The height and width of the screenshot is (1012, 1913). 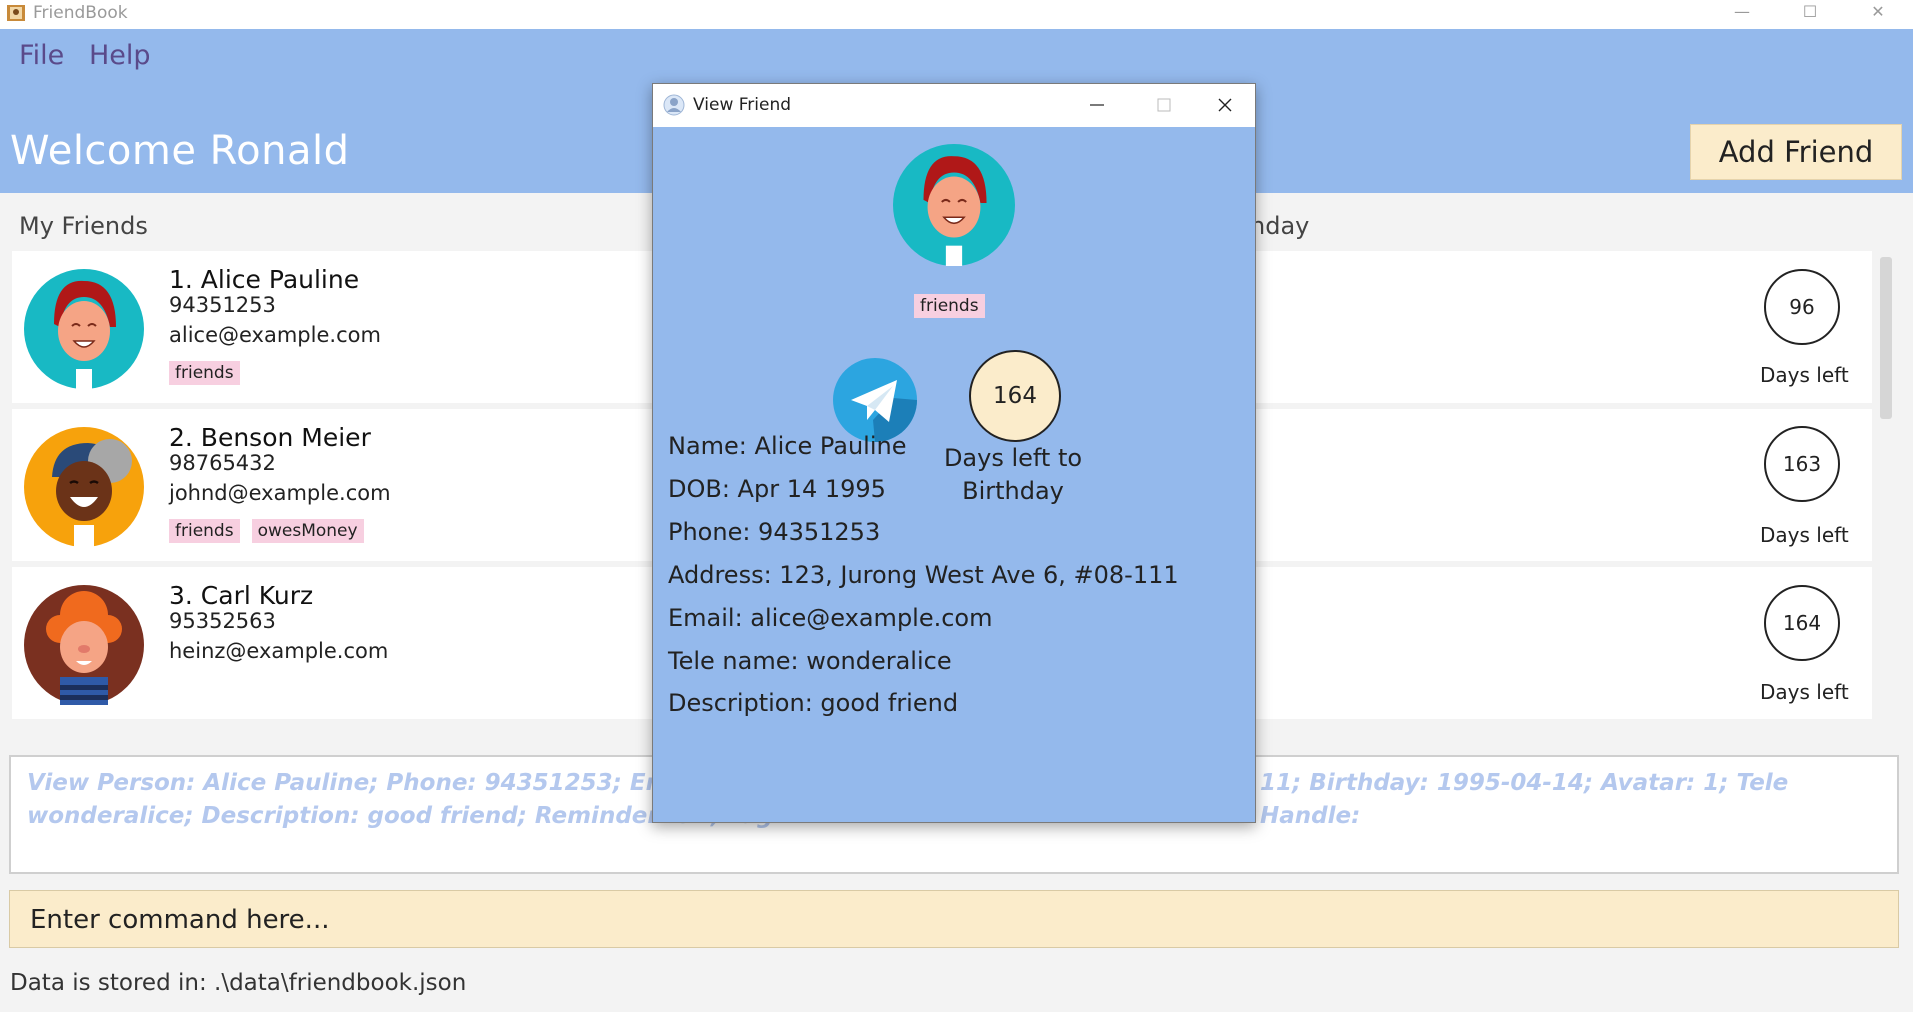 I want to click on friend-phone: 98765432, so click(x=222, y=463).